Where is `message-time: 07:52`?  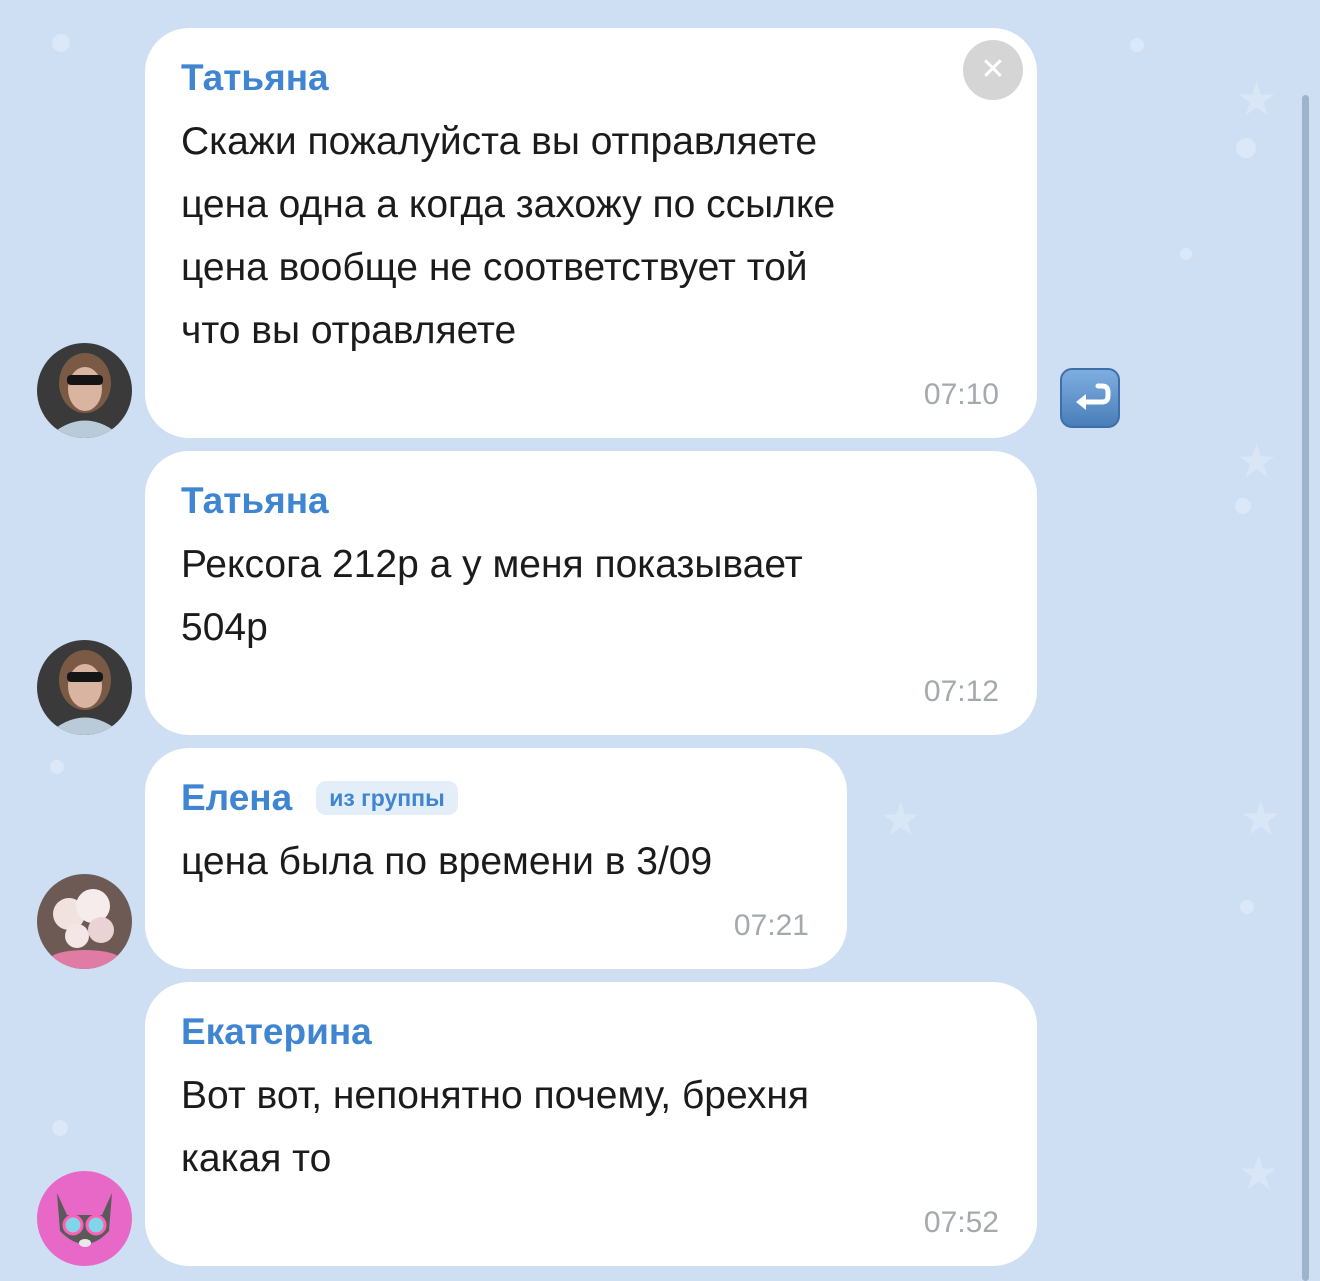
message-time: 07:52 is located at coordinates (961, 1222).